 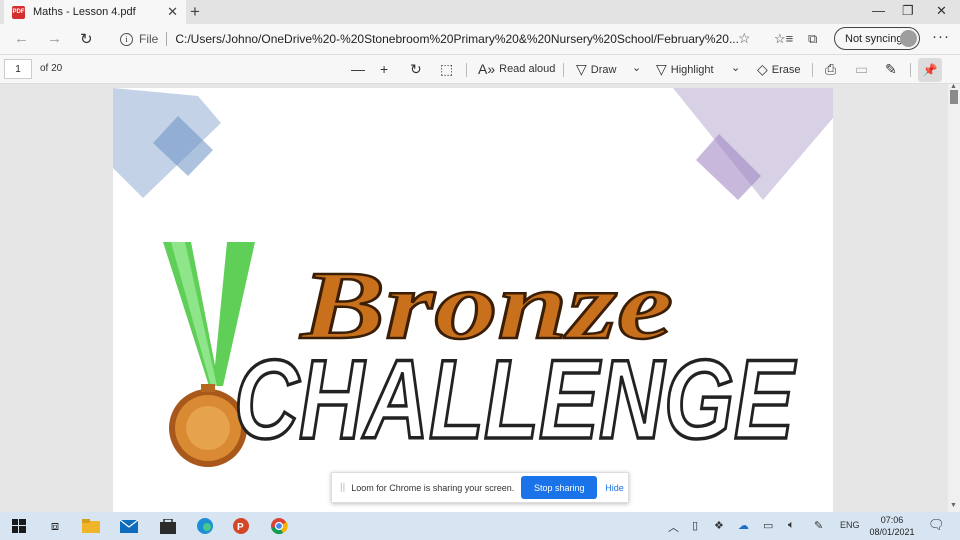 What do you see at coordinates (384, 69) in the screenshot?
I see `zoom-in-icon: +` at bounding box center [384, 69].